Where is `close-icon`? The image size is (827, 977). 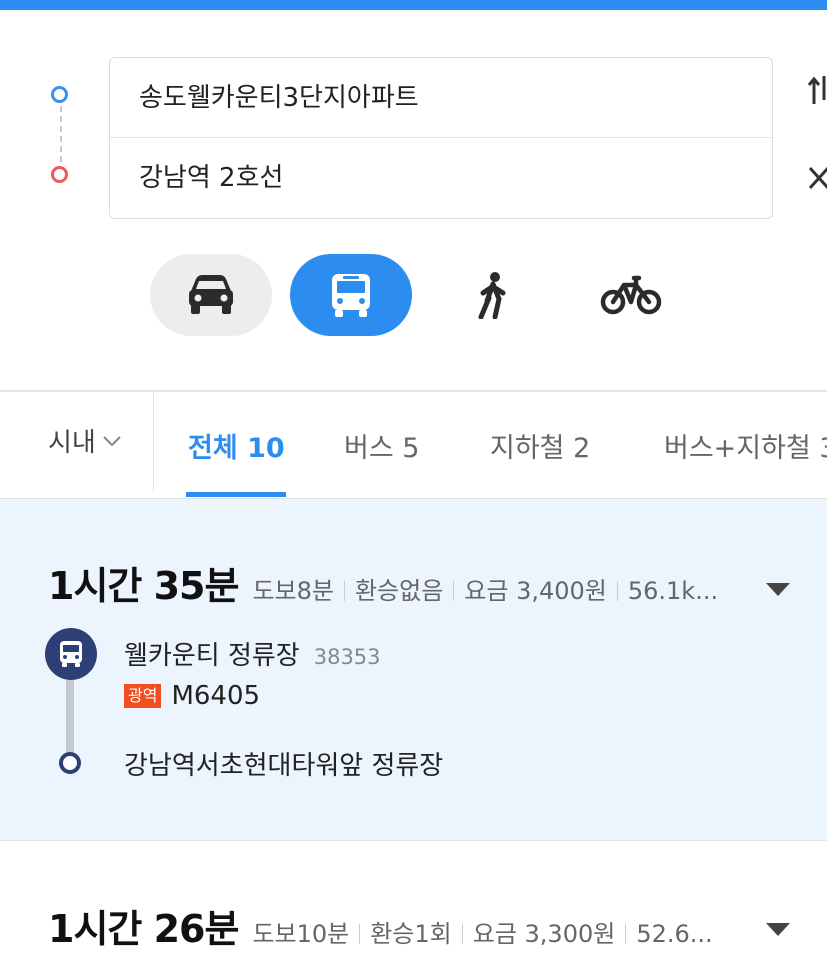
close-icon is located at coordinates (816, 178).